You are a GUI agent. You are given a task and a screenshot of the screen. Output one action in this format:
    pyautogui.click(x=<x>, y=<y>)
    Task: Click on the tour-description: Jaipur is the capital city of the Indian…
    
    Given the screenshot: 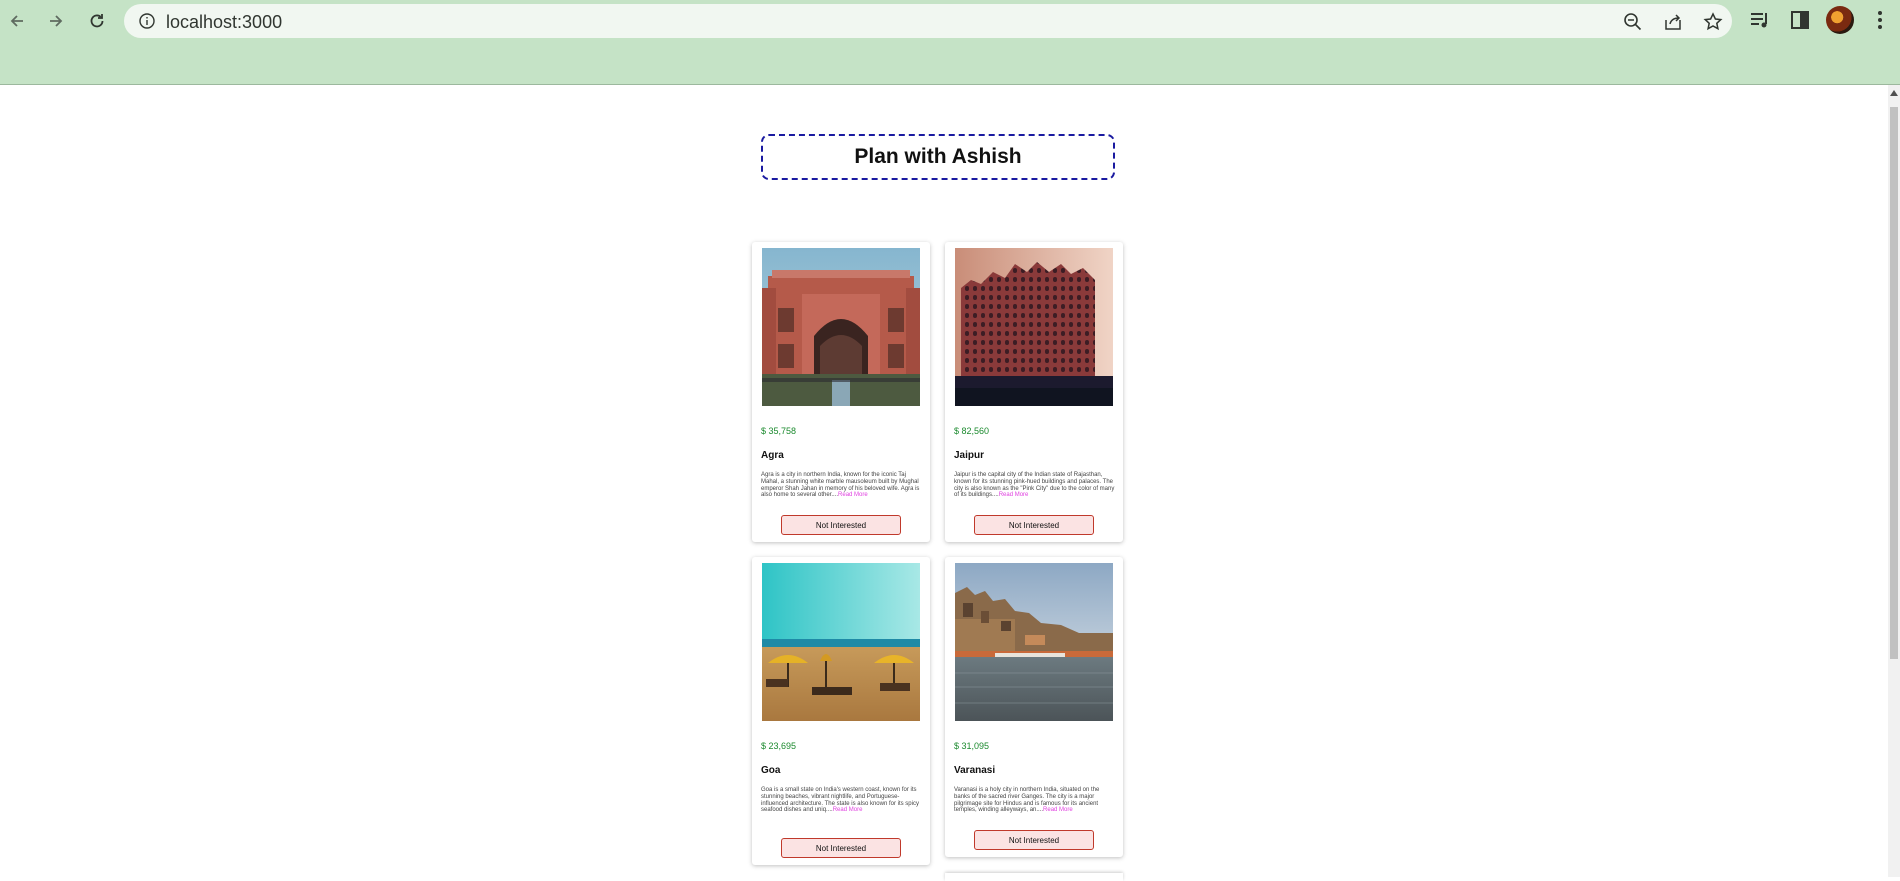 What is the action you would take?
    pyautogui.click(x=1035, y=485)
    